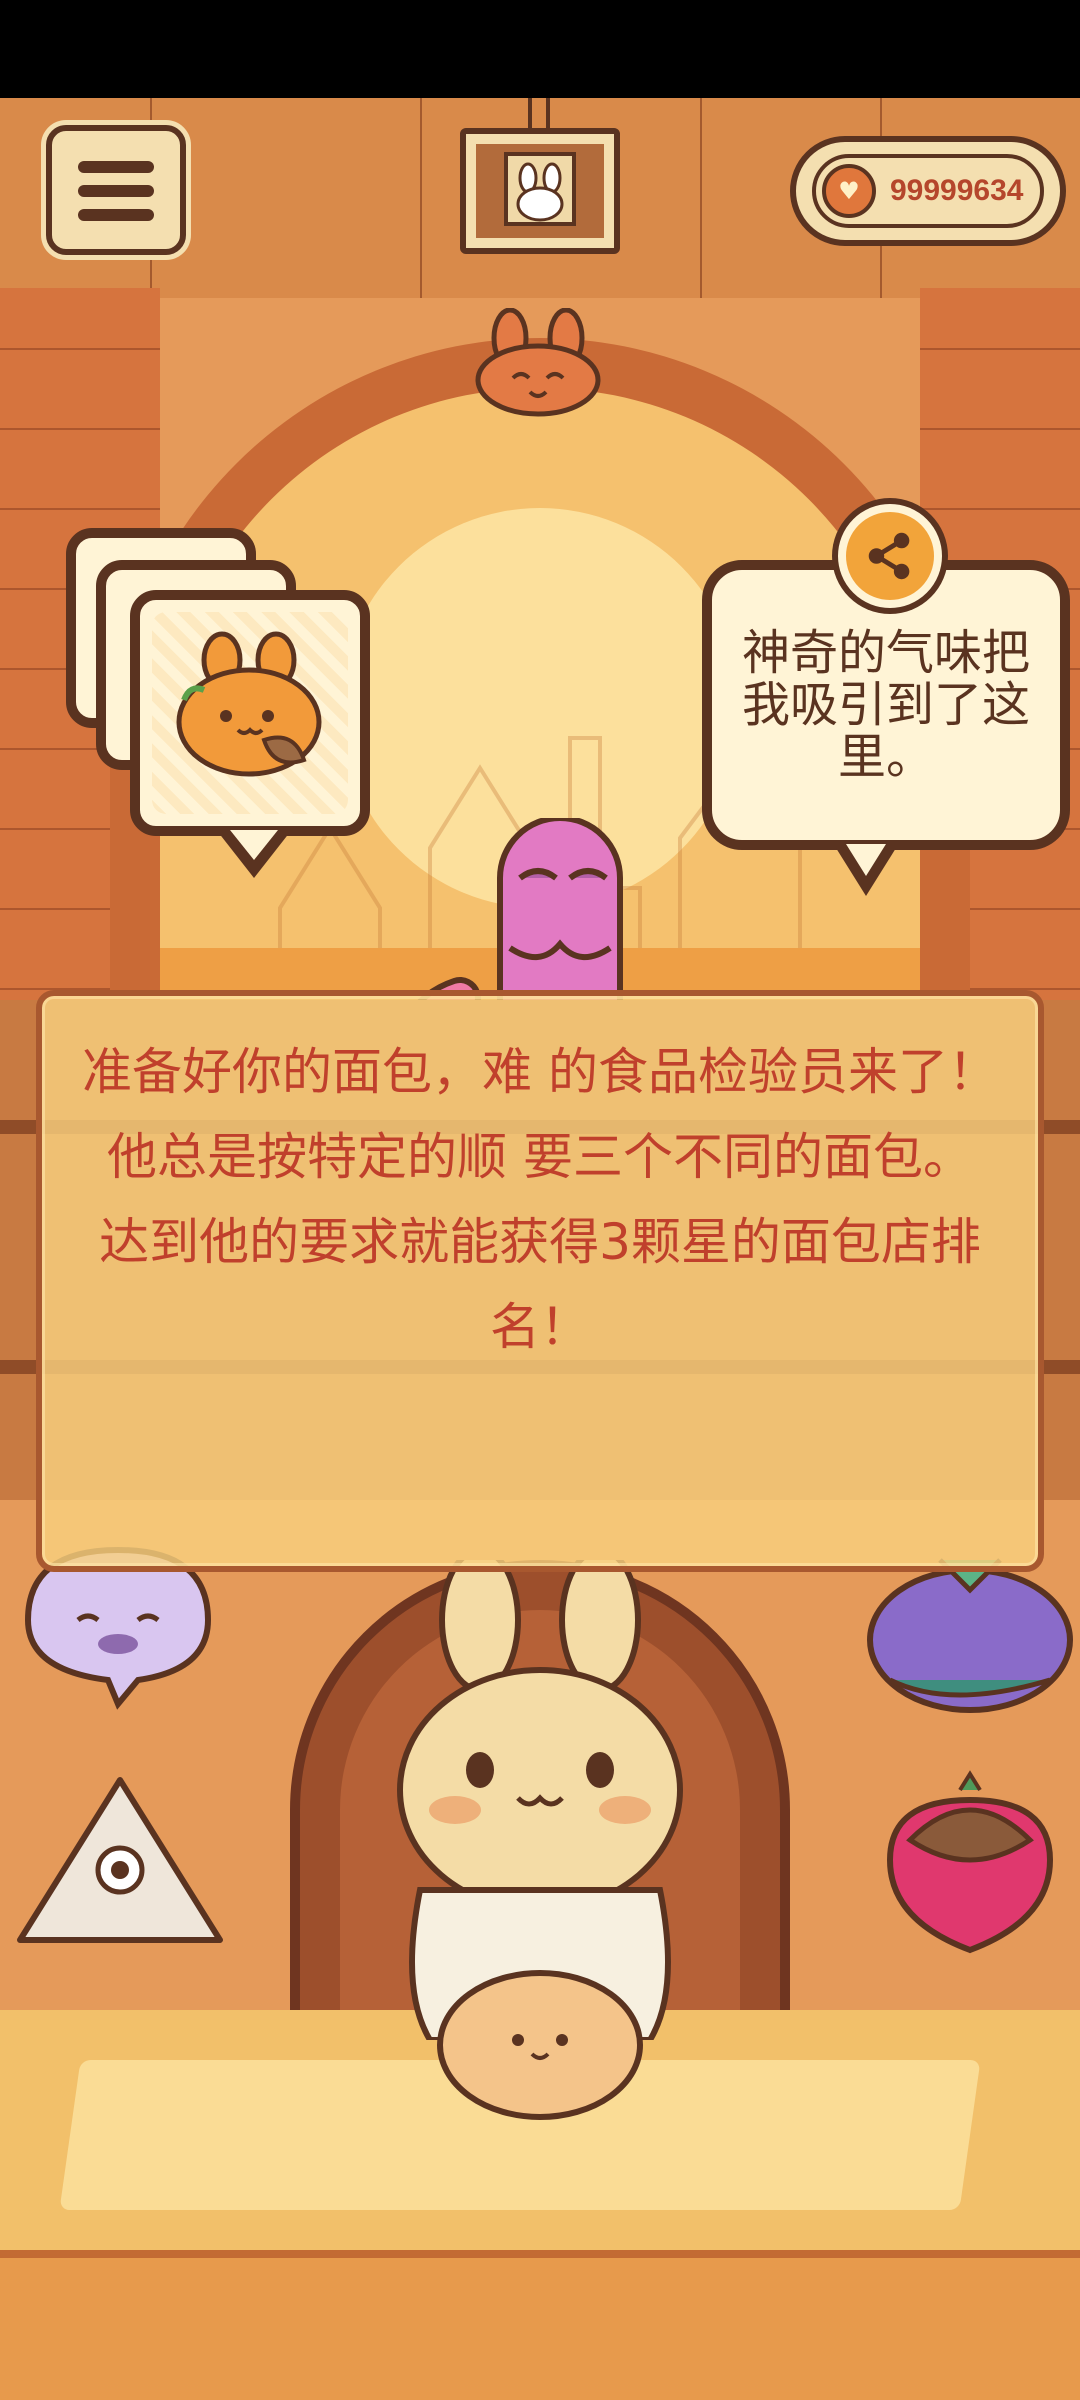 Image resolution: width=1080 pixels, height=2400 pixels. What do you see at coordinates (540, 2325) in the screenshot?
I see `counter-front` at bounding box center [540, 2325].